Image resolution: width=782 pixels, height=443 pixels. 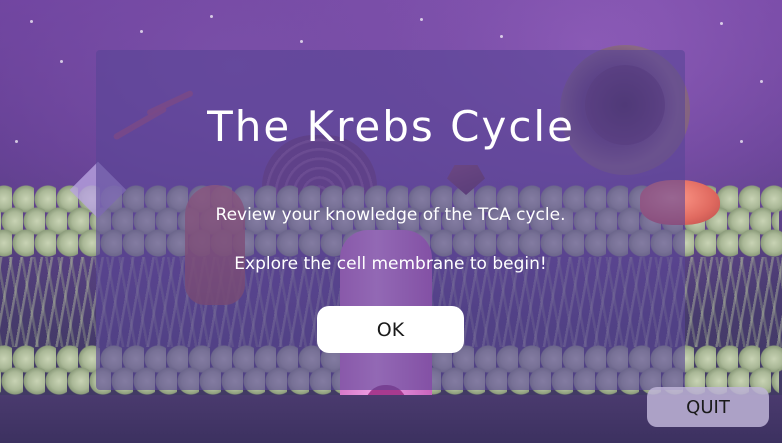 I want to click on ok-button: OK, so click(x=390, y=329).